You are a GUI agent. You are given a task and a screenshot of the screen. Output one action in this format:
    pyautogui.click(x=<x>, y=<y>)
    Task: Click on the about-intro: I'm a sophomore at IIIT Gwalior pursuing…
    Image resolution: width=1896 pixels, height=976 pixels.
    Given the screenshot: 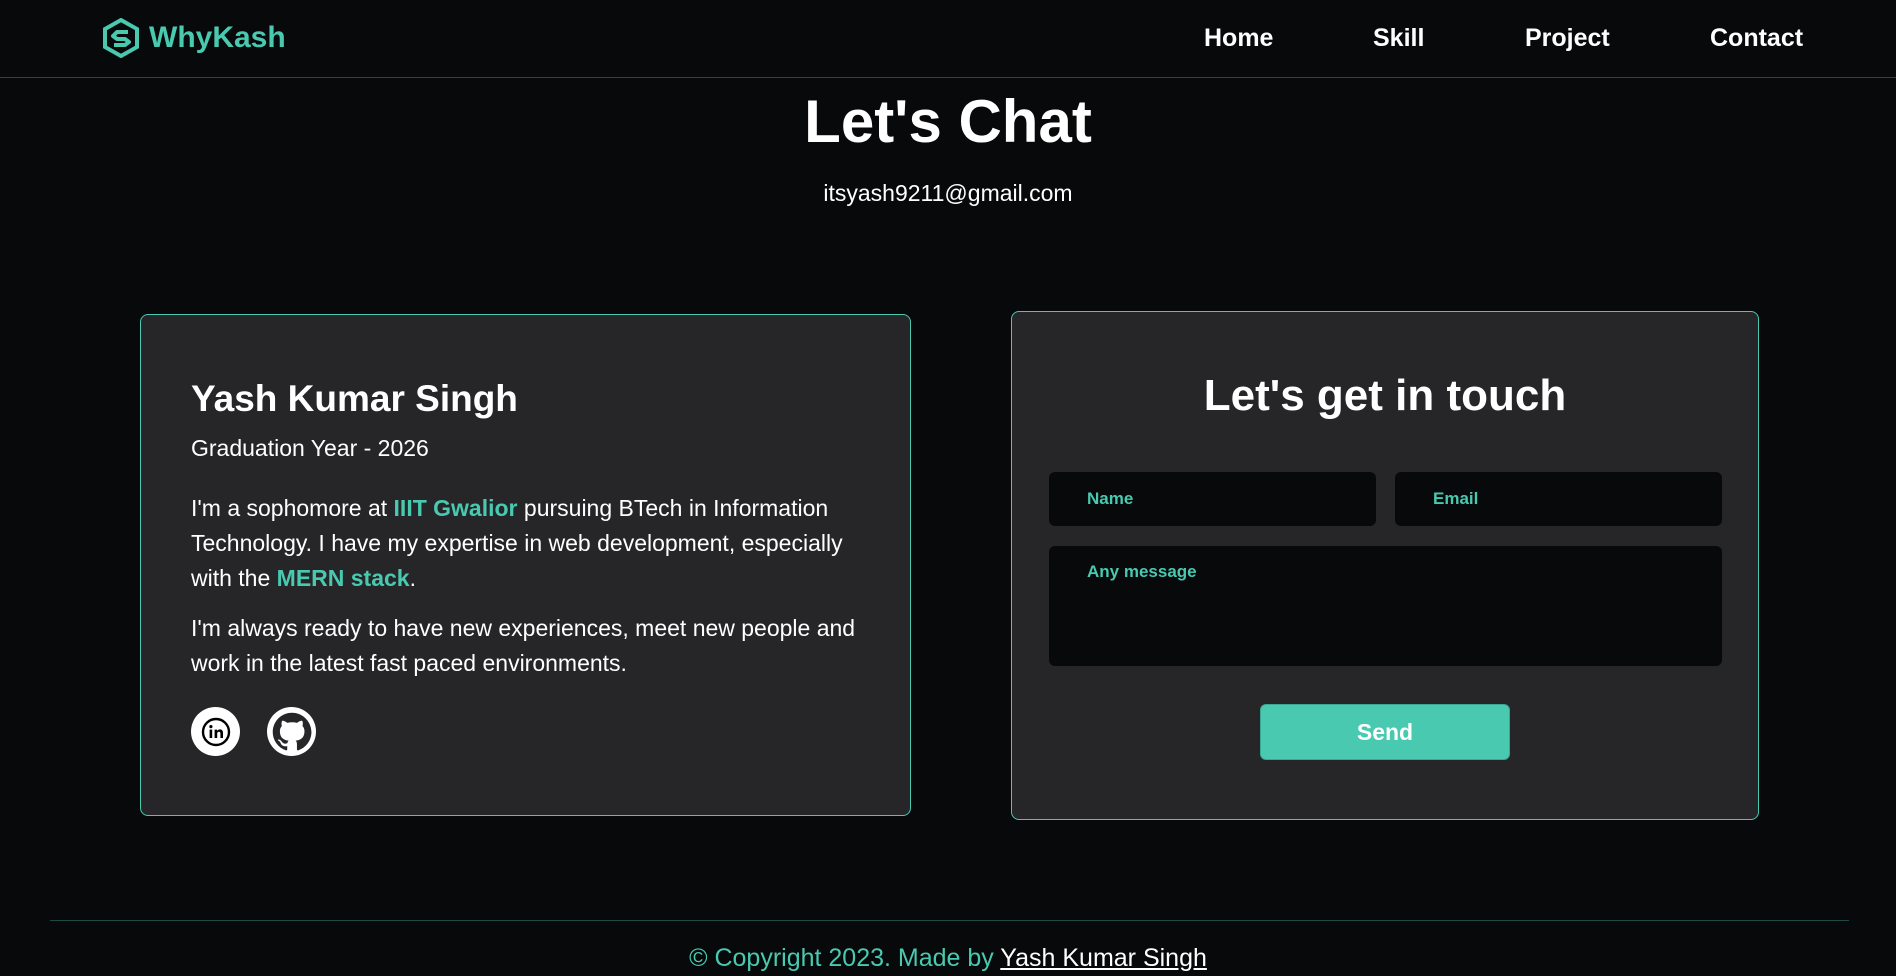 What is the action you would take?
    pyautogui.click(x=531, y=543)
    